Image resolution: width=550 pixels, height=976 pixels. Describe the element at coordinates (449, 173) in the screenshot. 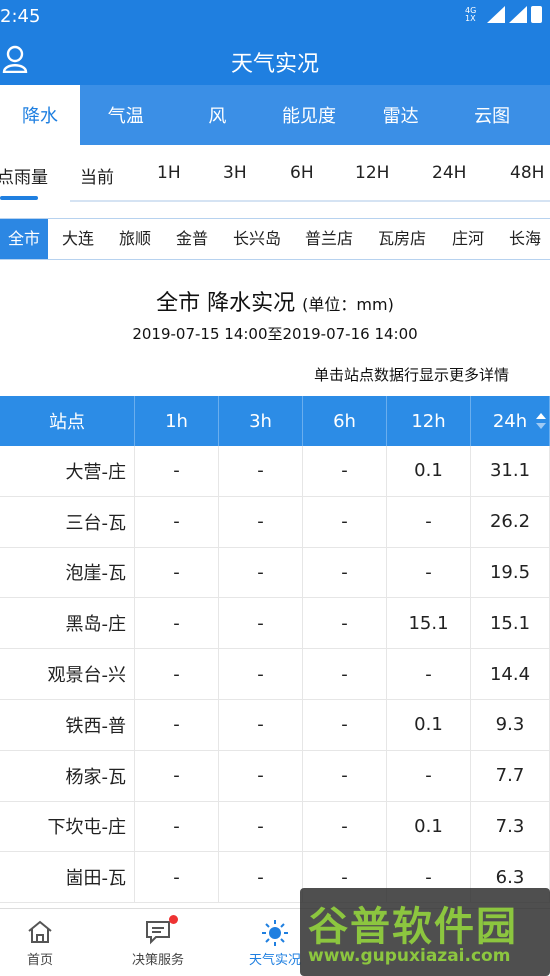

I see `tab-24h: 24H` at that location.